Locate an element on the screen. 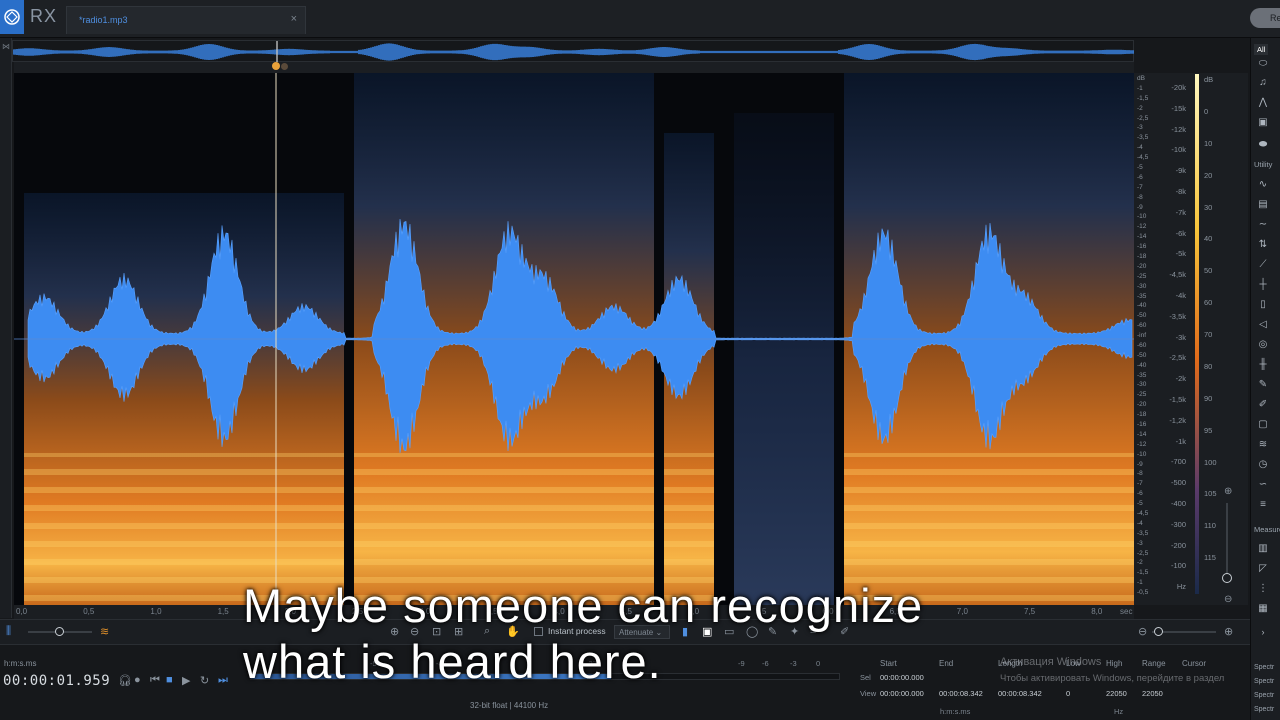 This screenshot has height=720, width=1280. db-tick-label: -1 is located at coordinates (1140, 583).